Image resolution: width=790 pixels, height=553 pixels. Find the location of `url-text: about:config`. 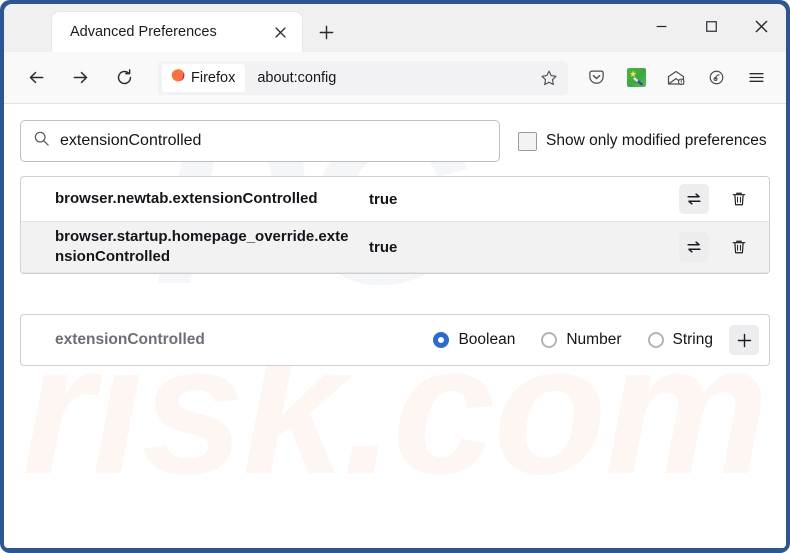

url-text: about:config is located at coordinates (297, 77).